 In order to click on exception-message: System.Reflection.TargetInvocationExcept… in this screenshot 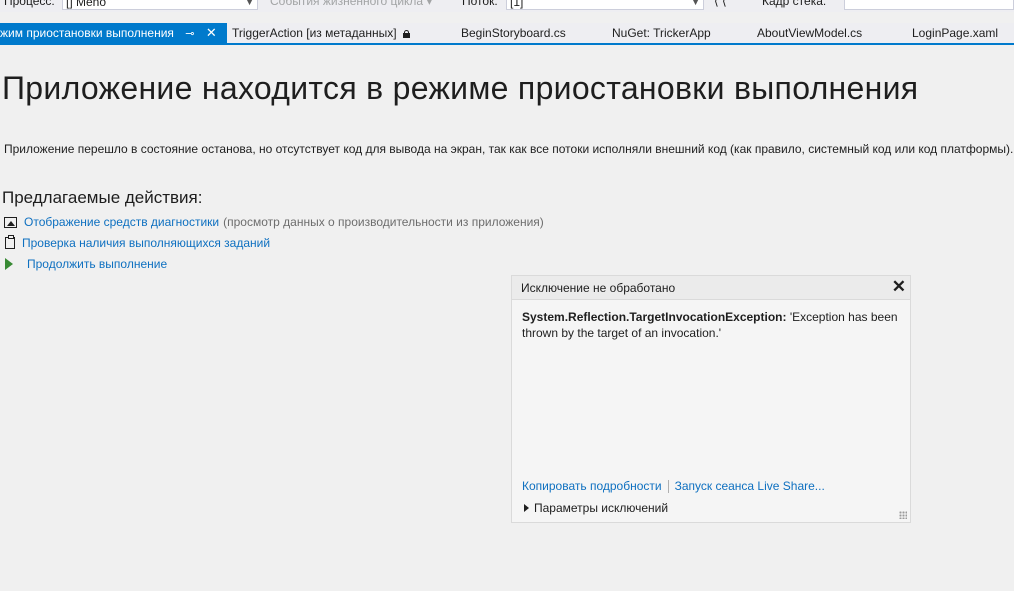, I will do `click(712, 325)`.